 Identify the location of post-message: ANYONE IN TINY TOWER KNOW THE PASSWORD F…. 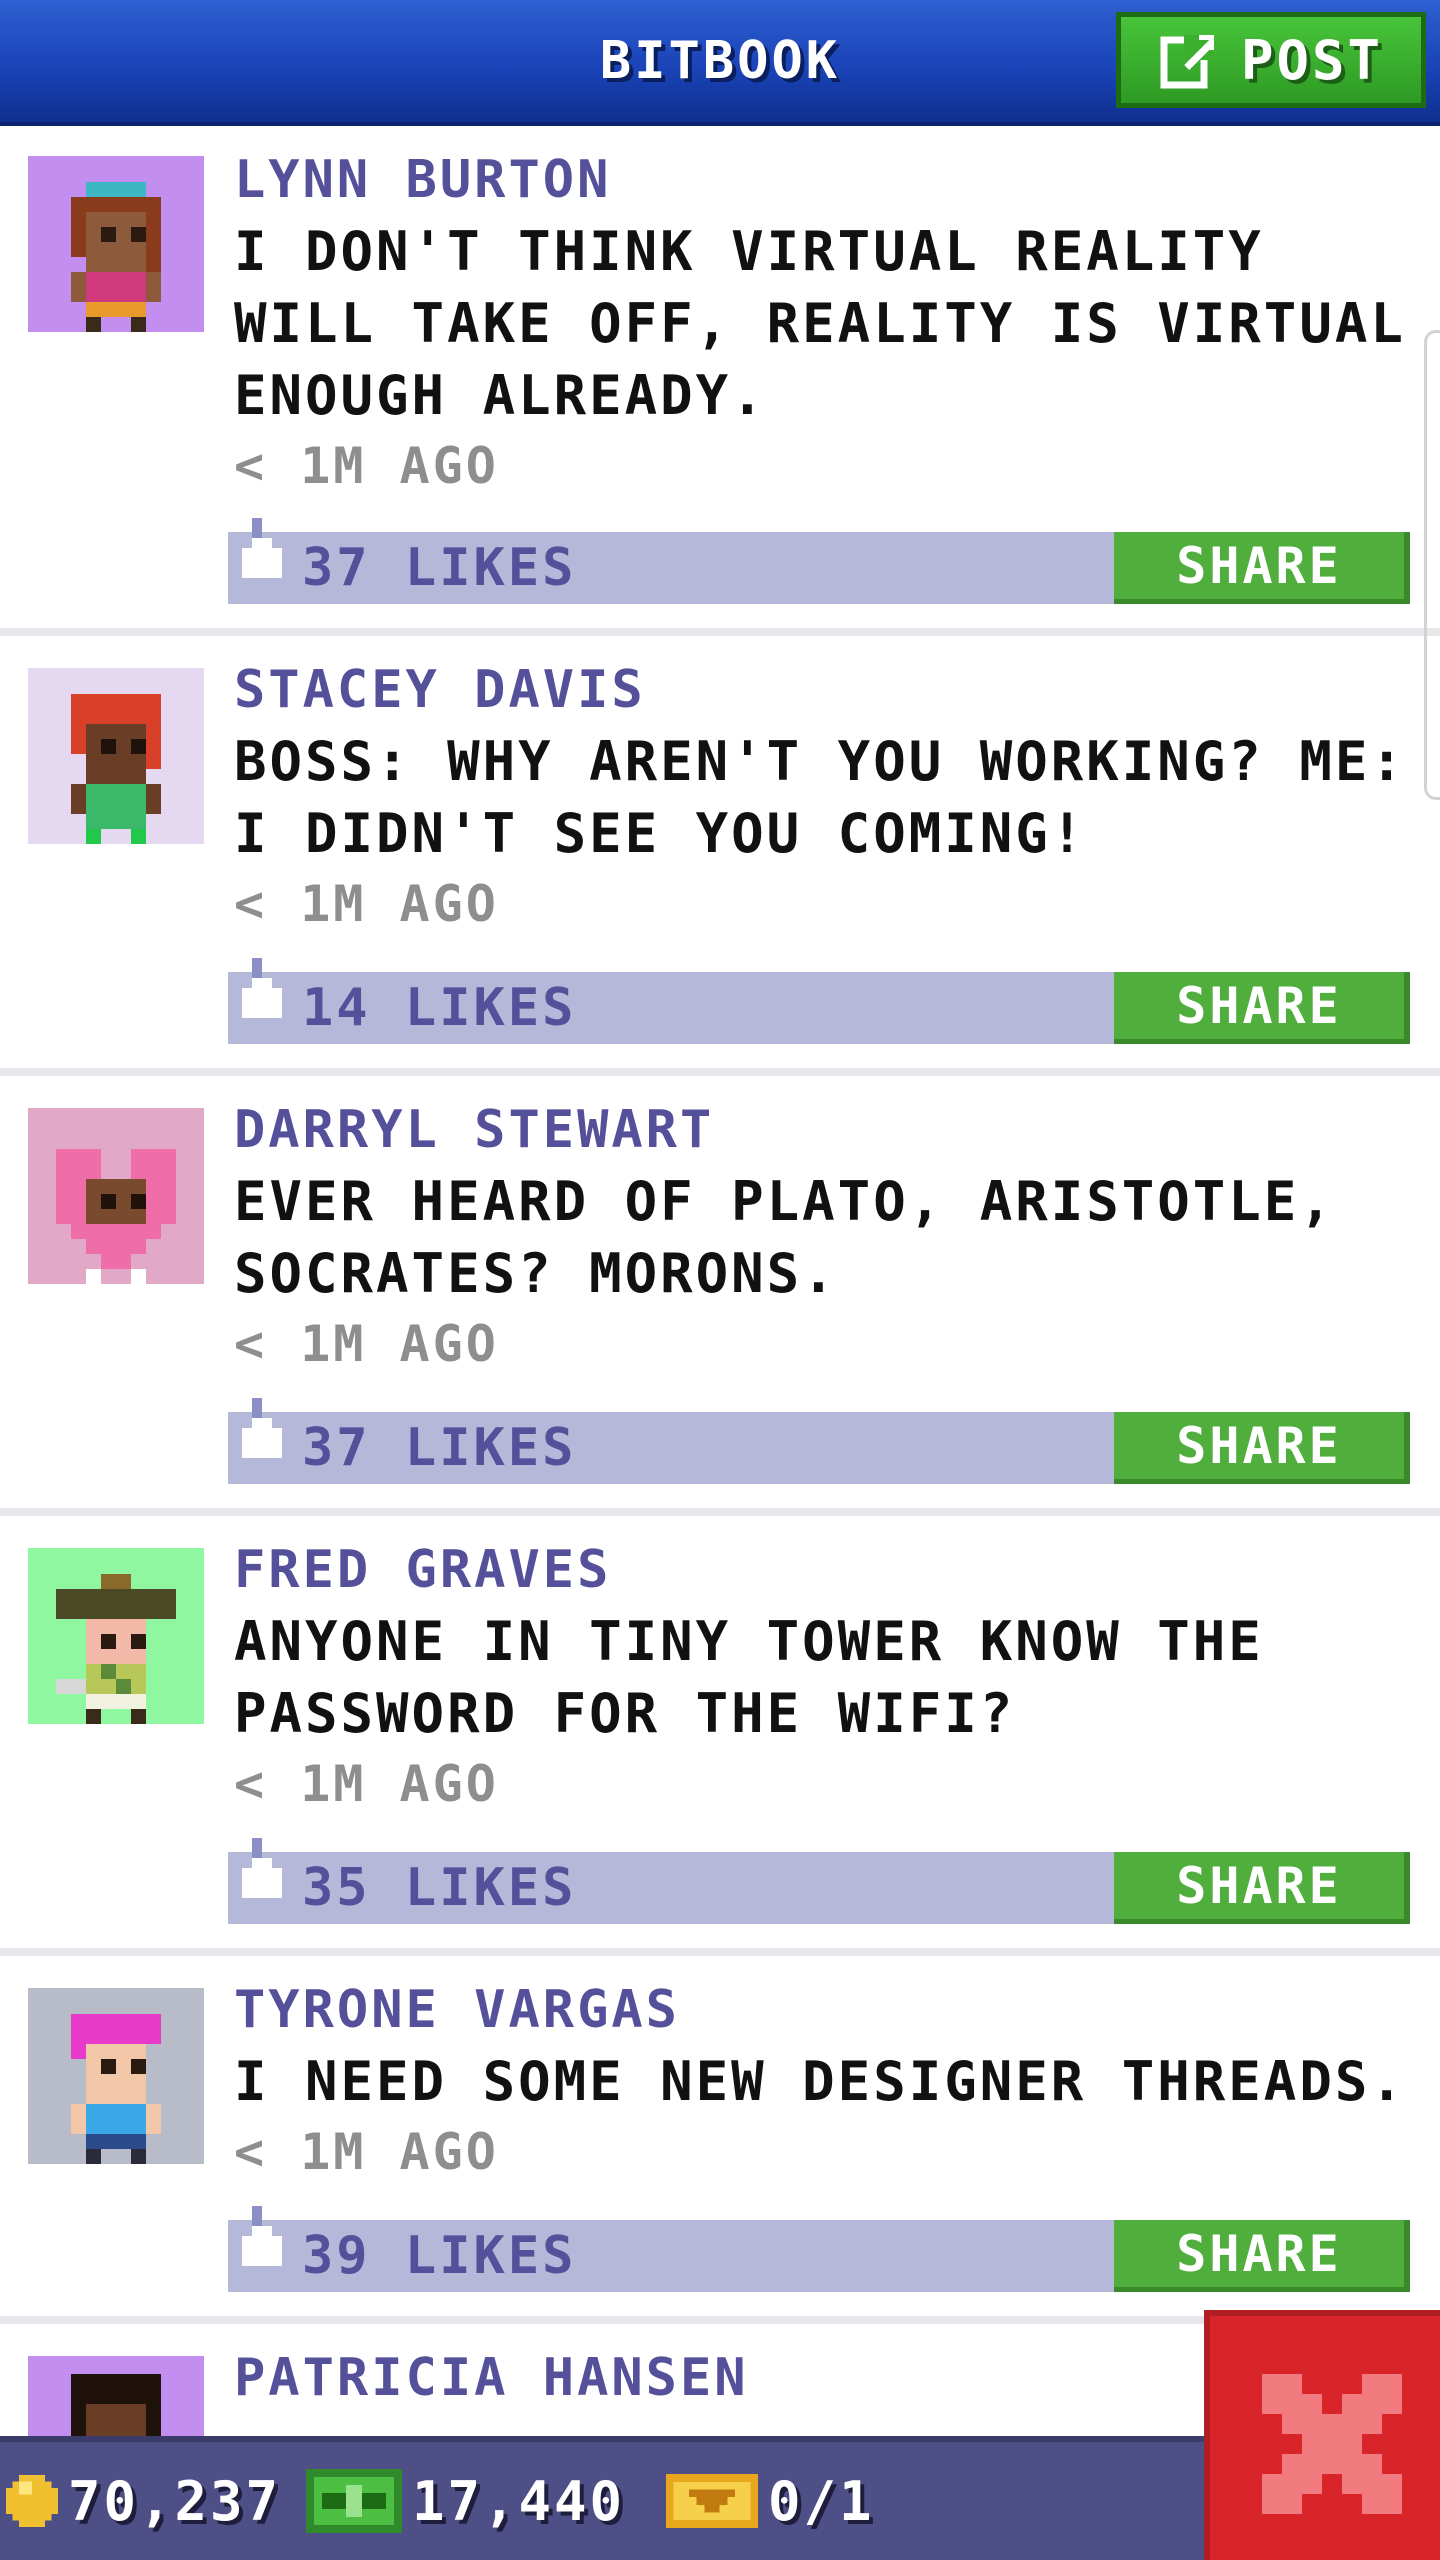
(749, 1677).